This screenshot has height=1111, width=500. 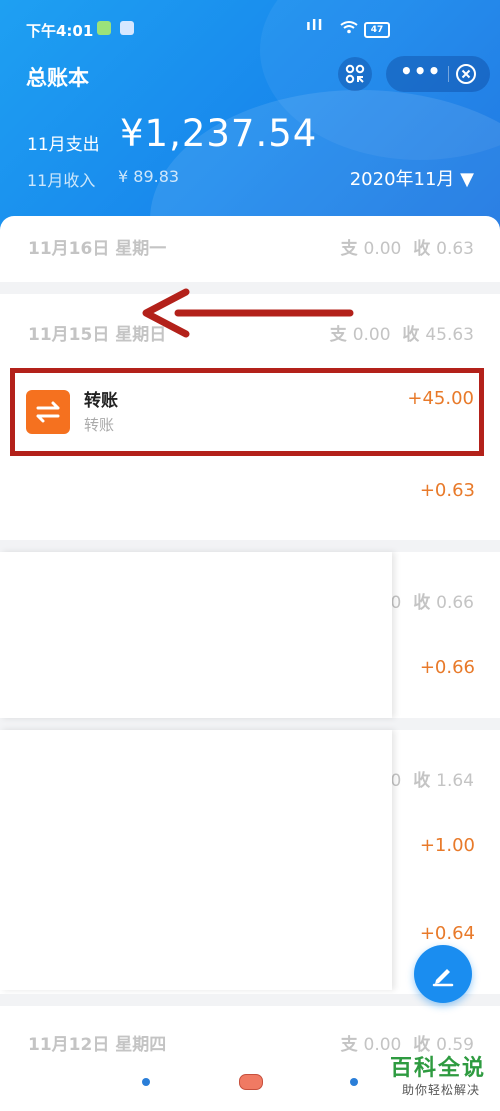 I want to click on transaction-amount: +0.66, so click(x=447, y=667).